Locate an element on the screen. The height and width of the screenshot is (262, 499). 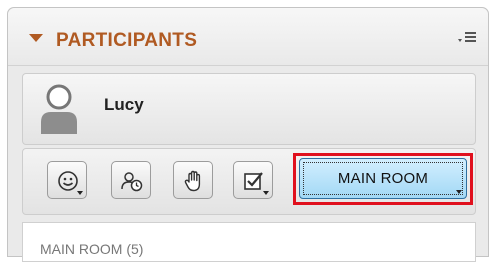
raise-hand-icon is located at coordinates (192, 181).